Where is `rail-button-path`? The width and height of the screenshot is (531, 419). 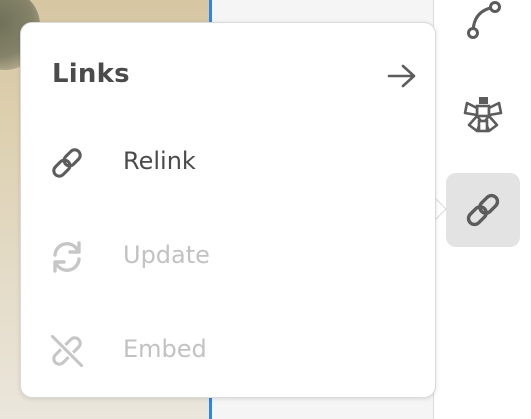 rail-button-path is located at coordinates (483, 28).